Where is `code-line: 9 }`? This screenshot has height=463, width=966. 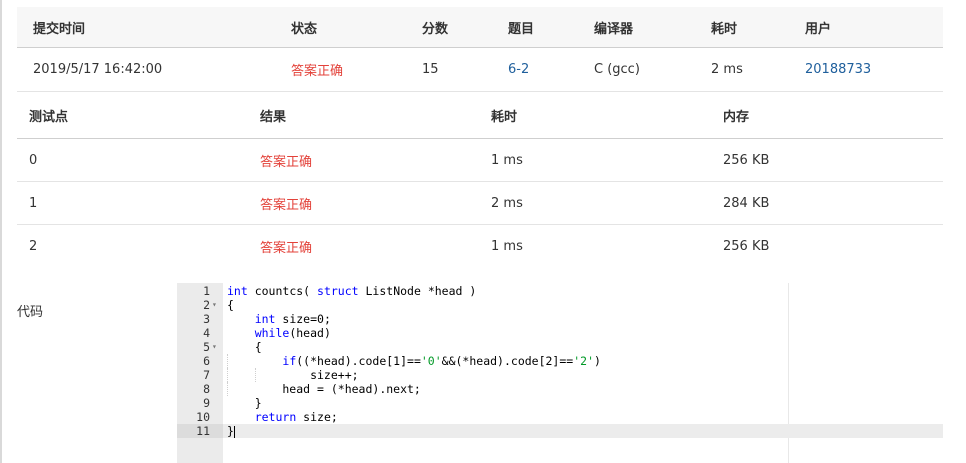 code-line: 9 } is located at coordinates (560, 403).